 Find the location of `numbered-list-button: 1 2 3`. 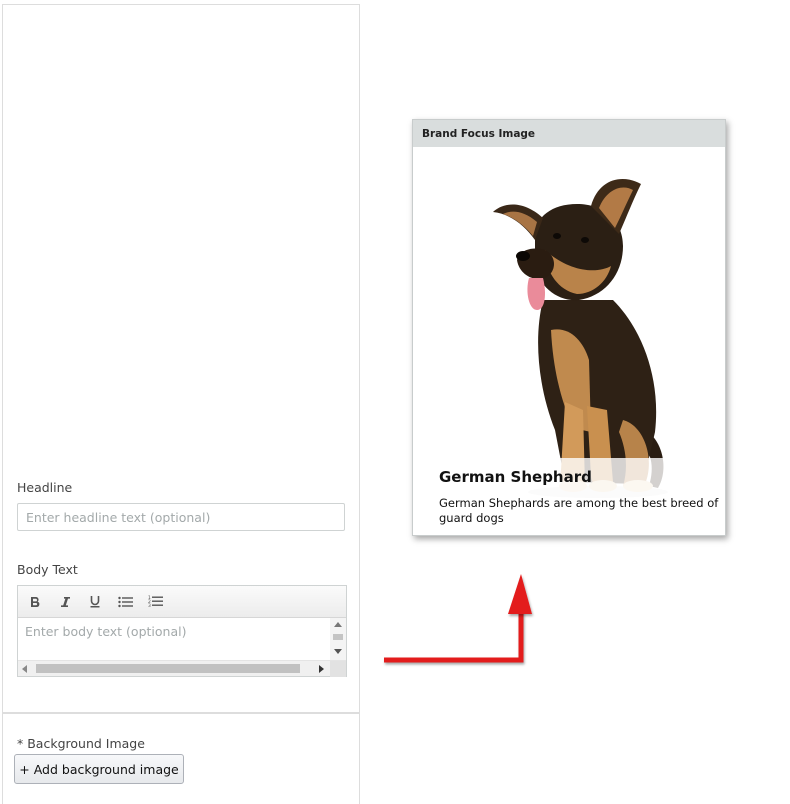

numbered-list-button: 1 2 3 is located at coordinates (155, 602).